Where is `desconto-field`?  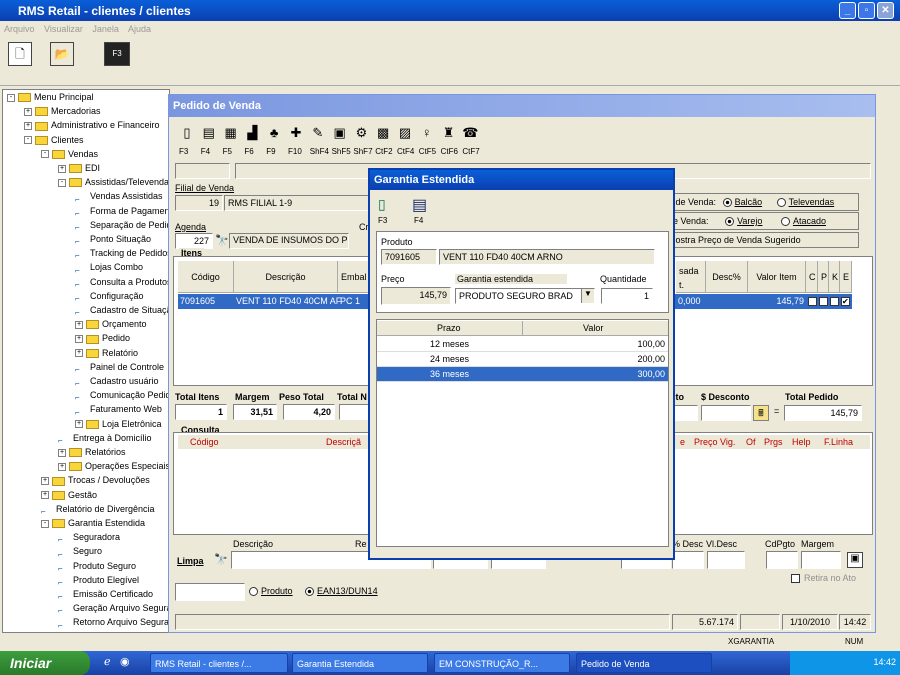 desconto-field is located at coordinates (726, 413).